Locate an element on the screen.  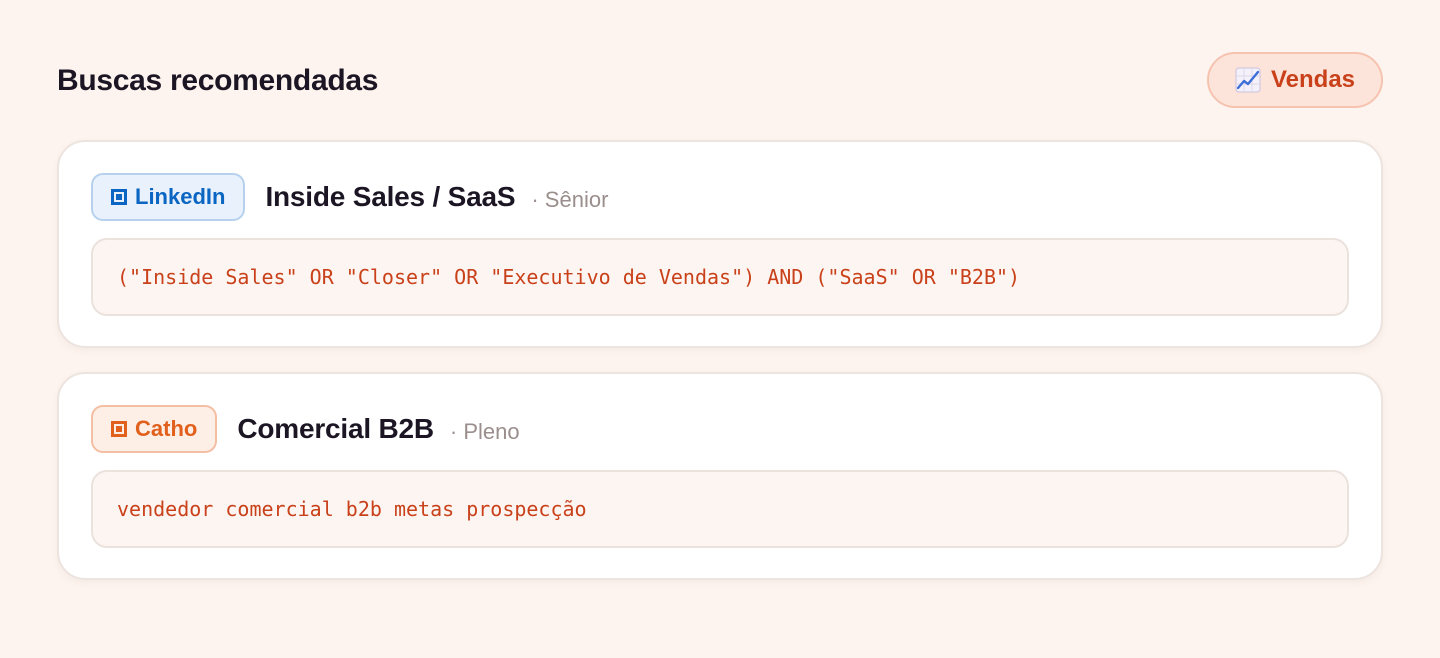
platform-label: Catho is located at coordinates (166, 428).